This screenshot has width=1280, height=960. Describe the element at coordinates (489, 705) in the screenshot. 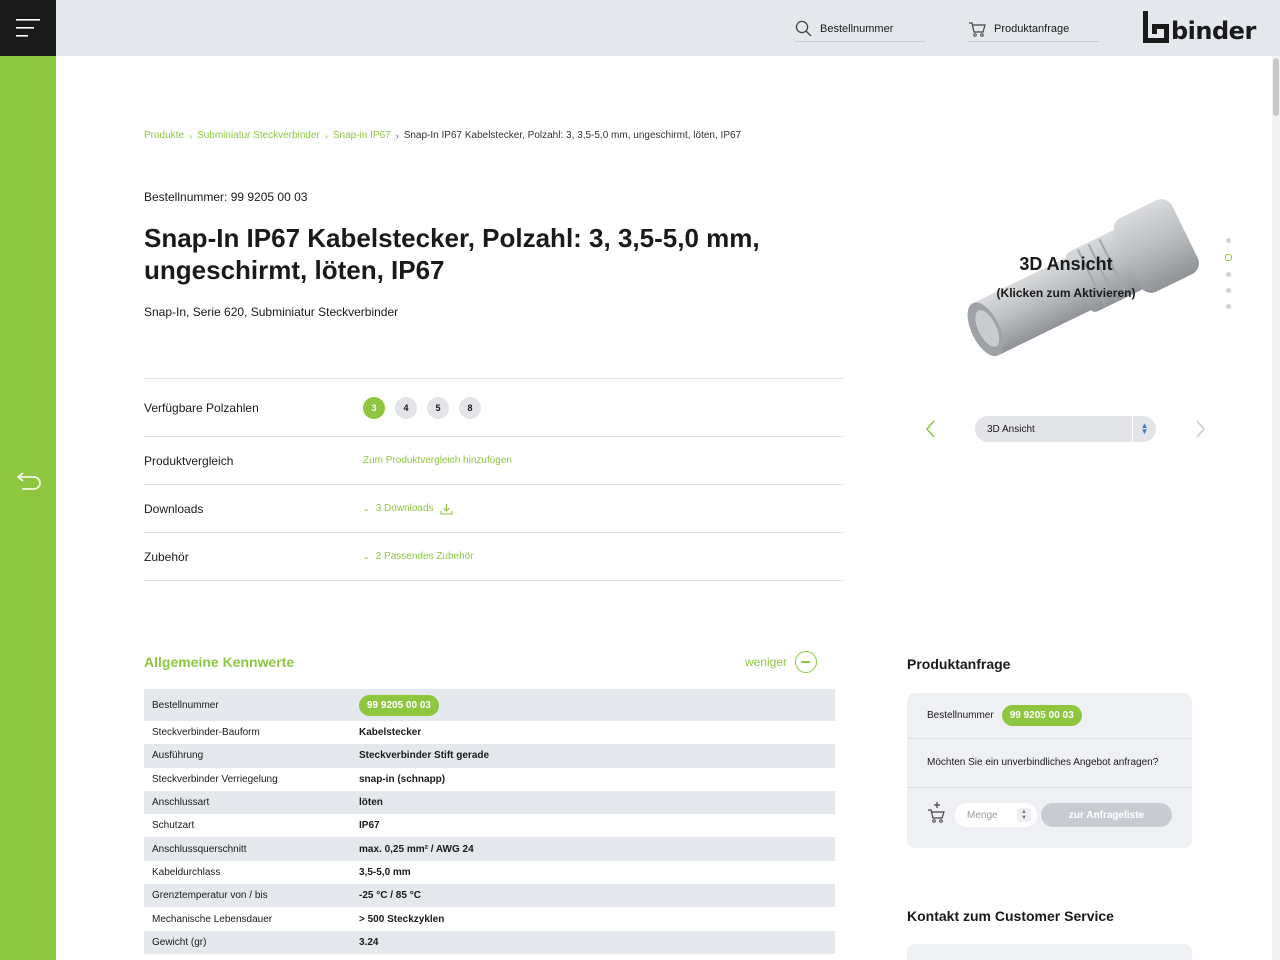

I see `table-row: Bestellnummer 99 9205 00 03` at that location.